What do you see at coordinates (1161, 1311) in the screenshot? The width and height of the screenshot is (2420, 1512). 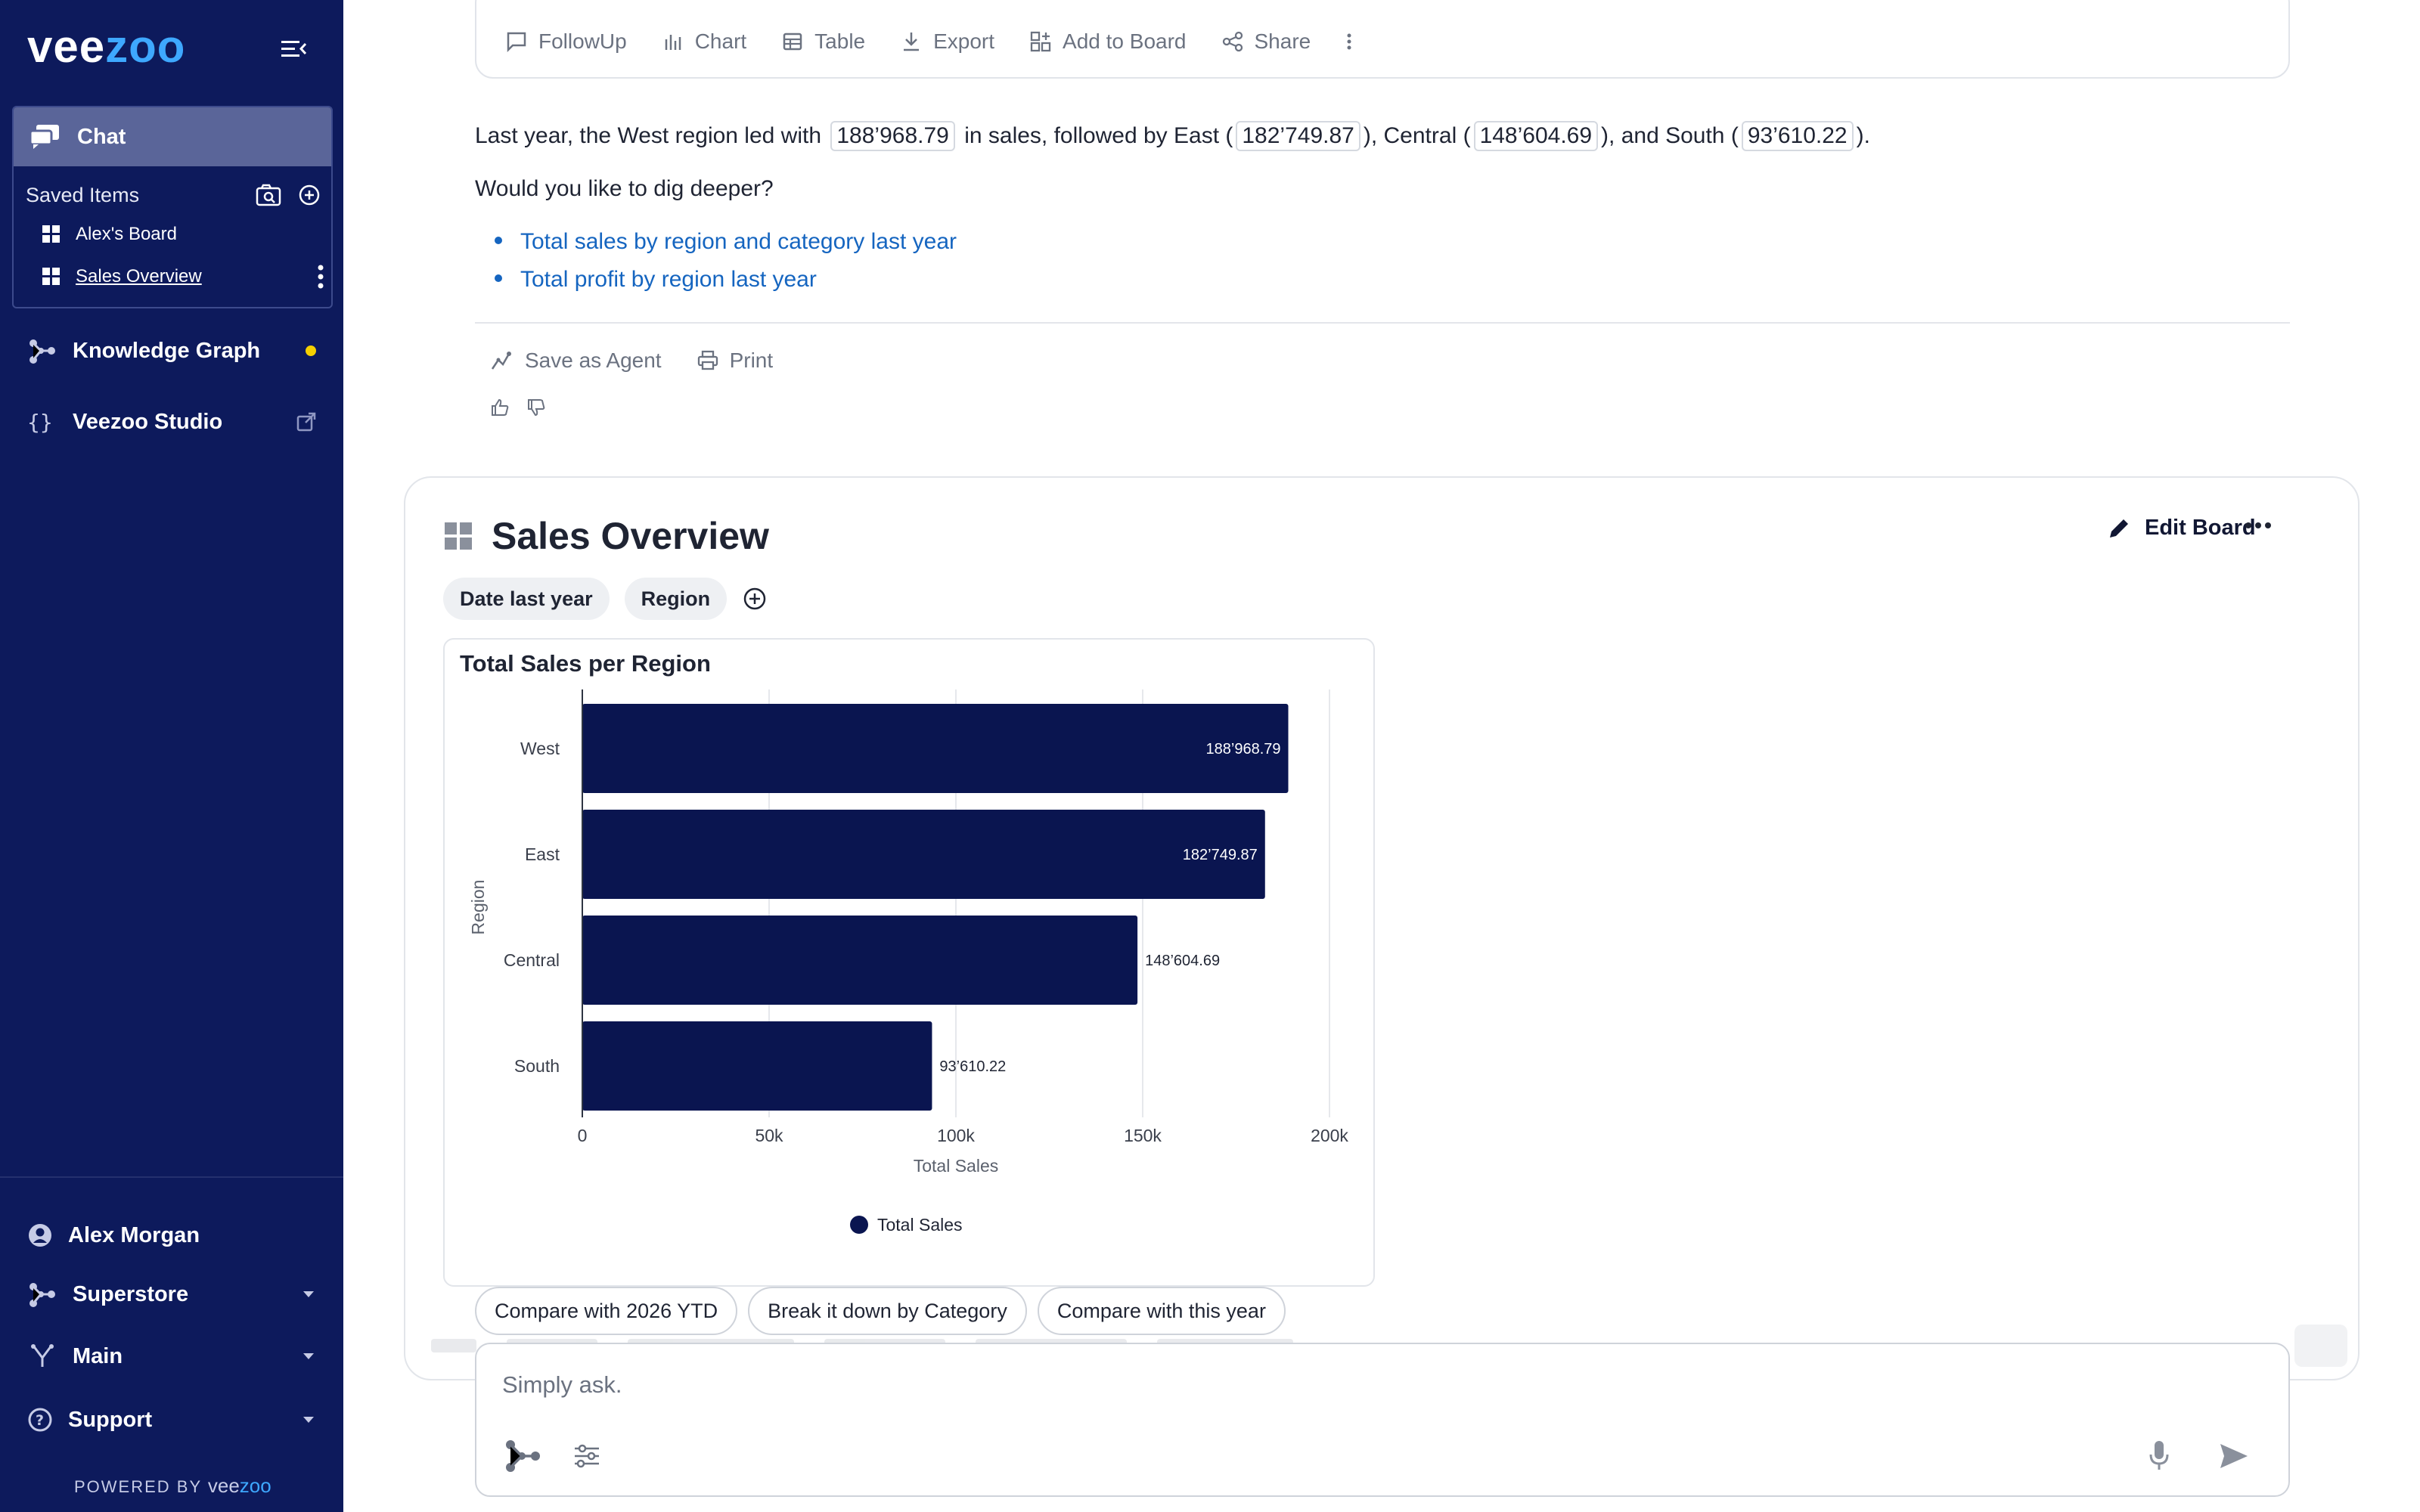 I see `followup-chip: Compare with this year` at bounding box center [1161, 1311].